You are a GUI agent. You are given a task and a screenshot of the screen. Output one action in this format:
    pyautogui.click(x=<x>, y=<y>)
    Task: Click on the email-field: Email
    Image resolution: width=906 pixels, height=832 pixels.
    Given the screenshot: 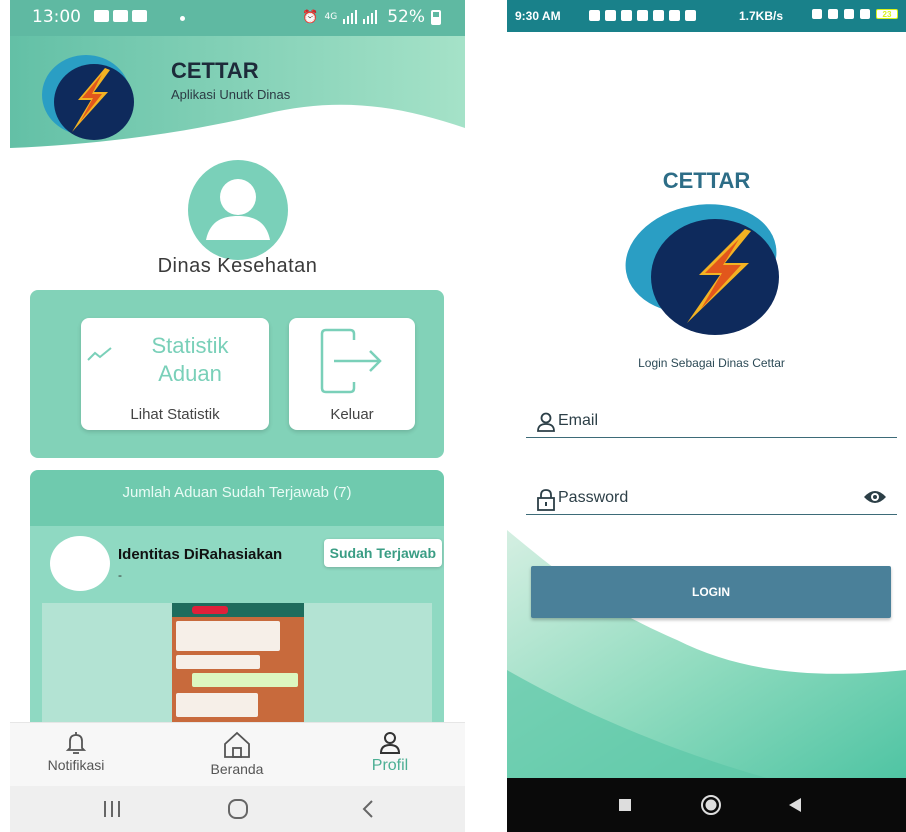 What is the action you would take?
    pyautogui.click(x=711, y=422)
    